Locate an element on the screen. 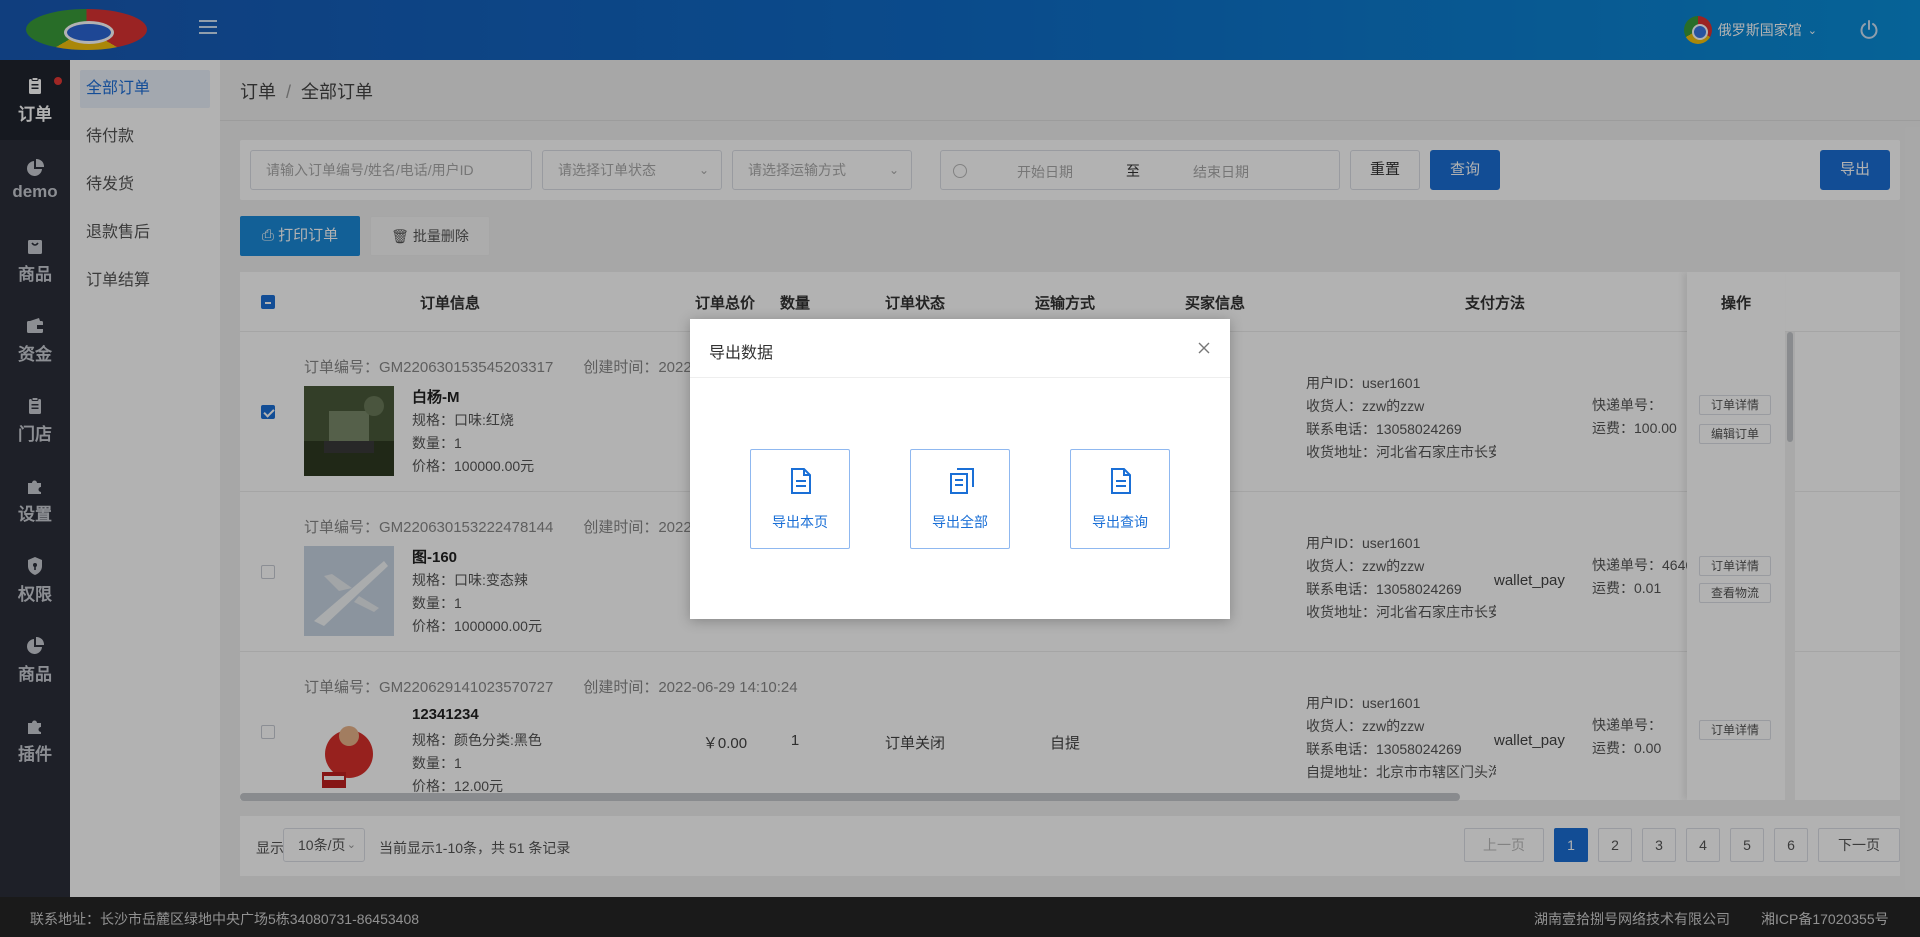 The image size is (1920, 937). export-current-page-label: 导出本页 is located at coordinates (800, 522).